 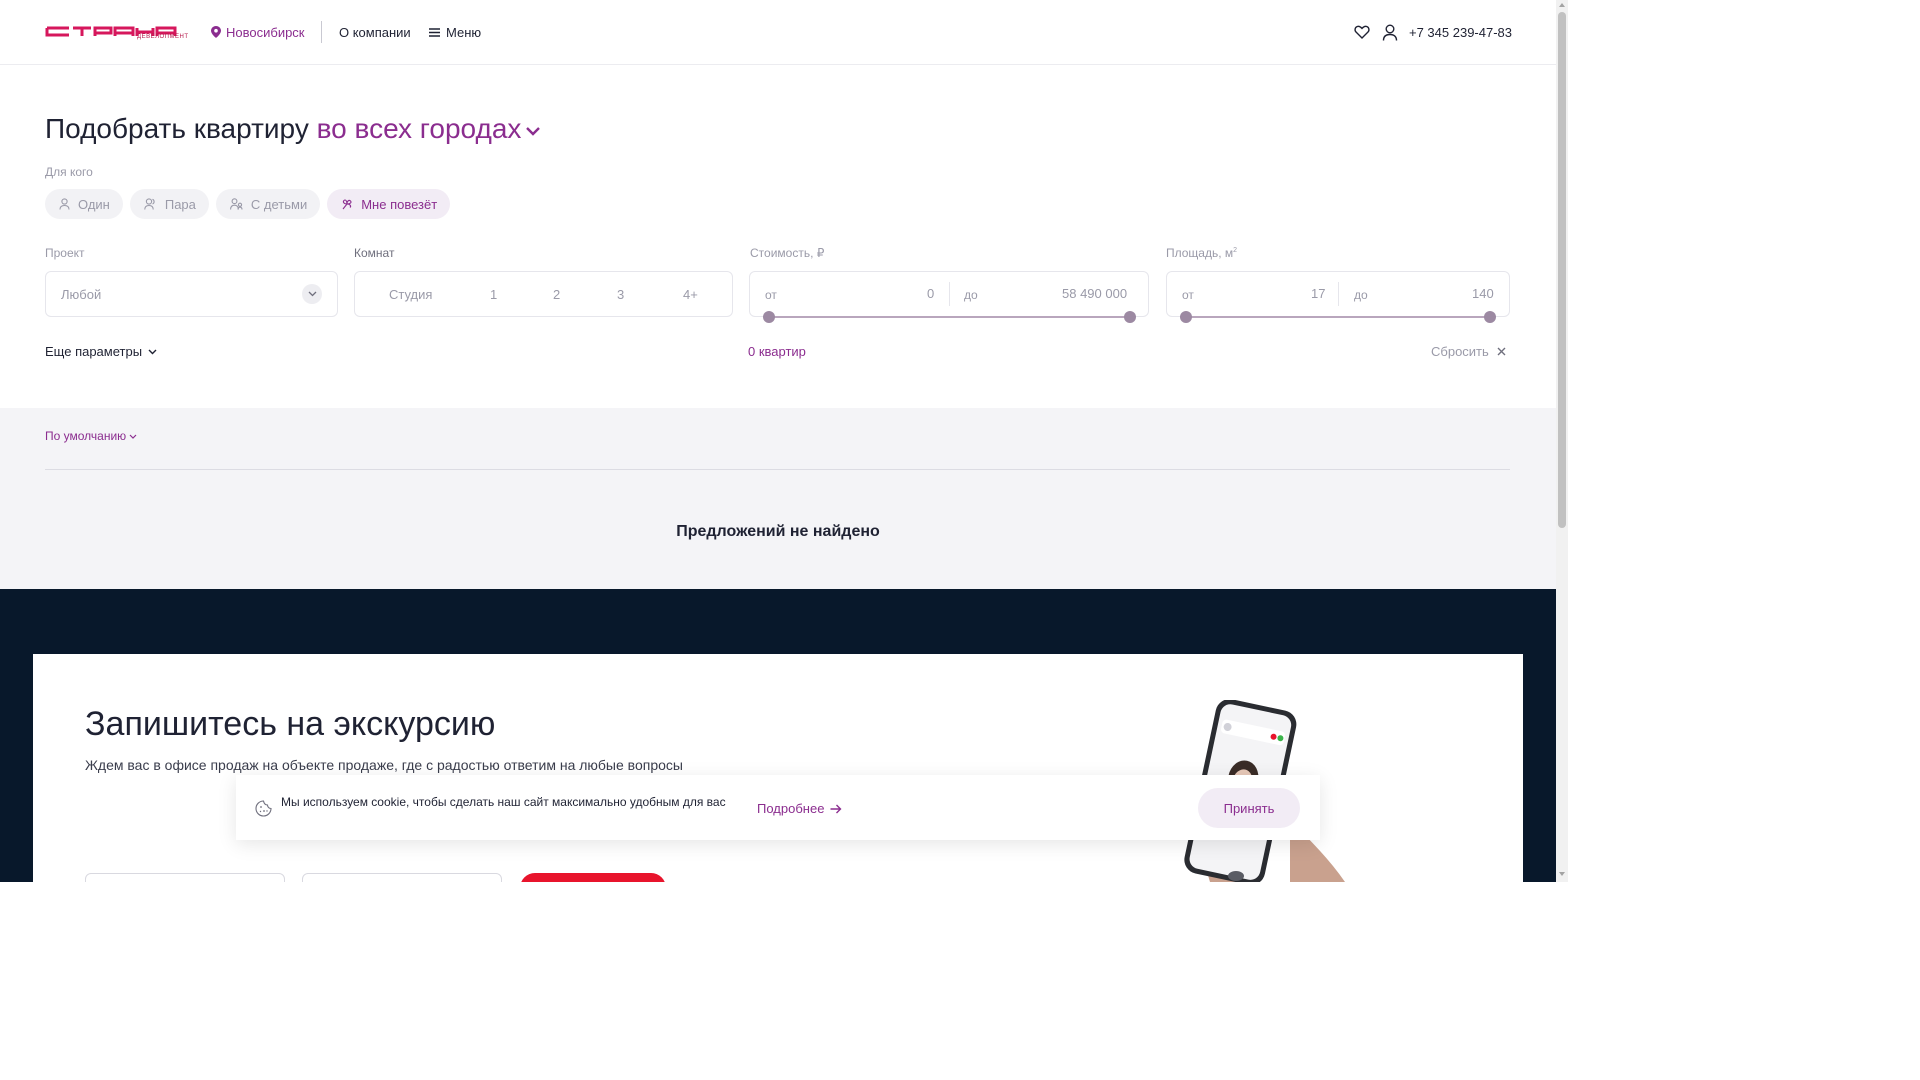 What do you see at coordinates (375, 32) in the screenshot?
I see `nav-about-link: О компании` at bounding box center [375, 32].